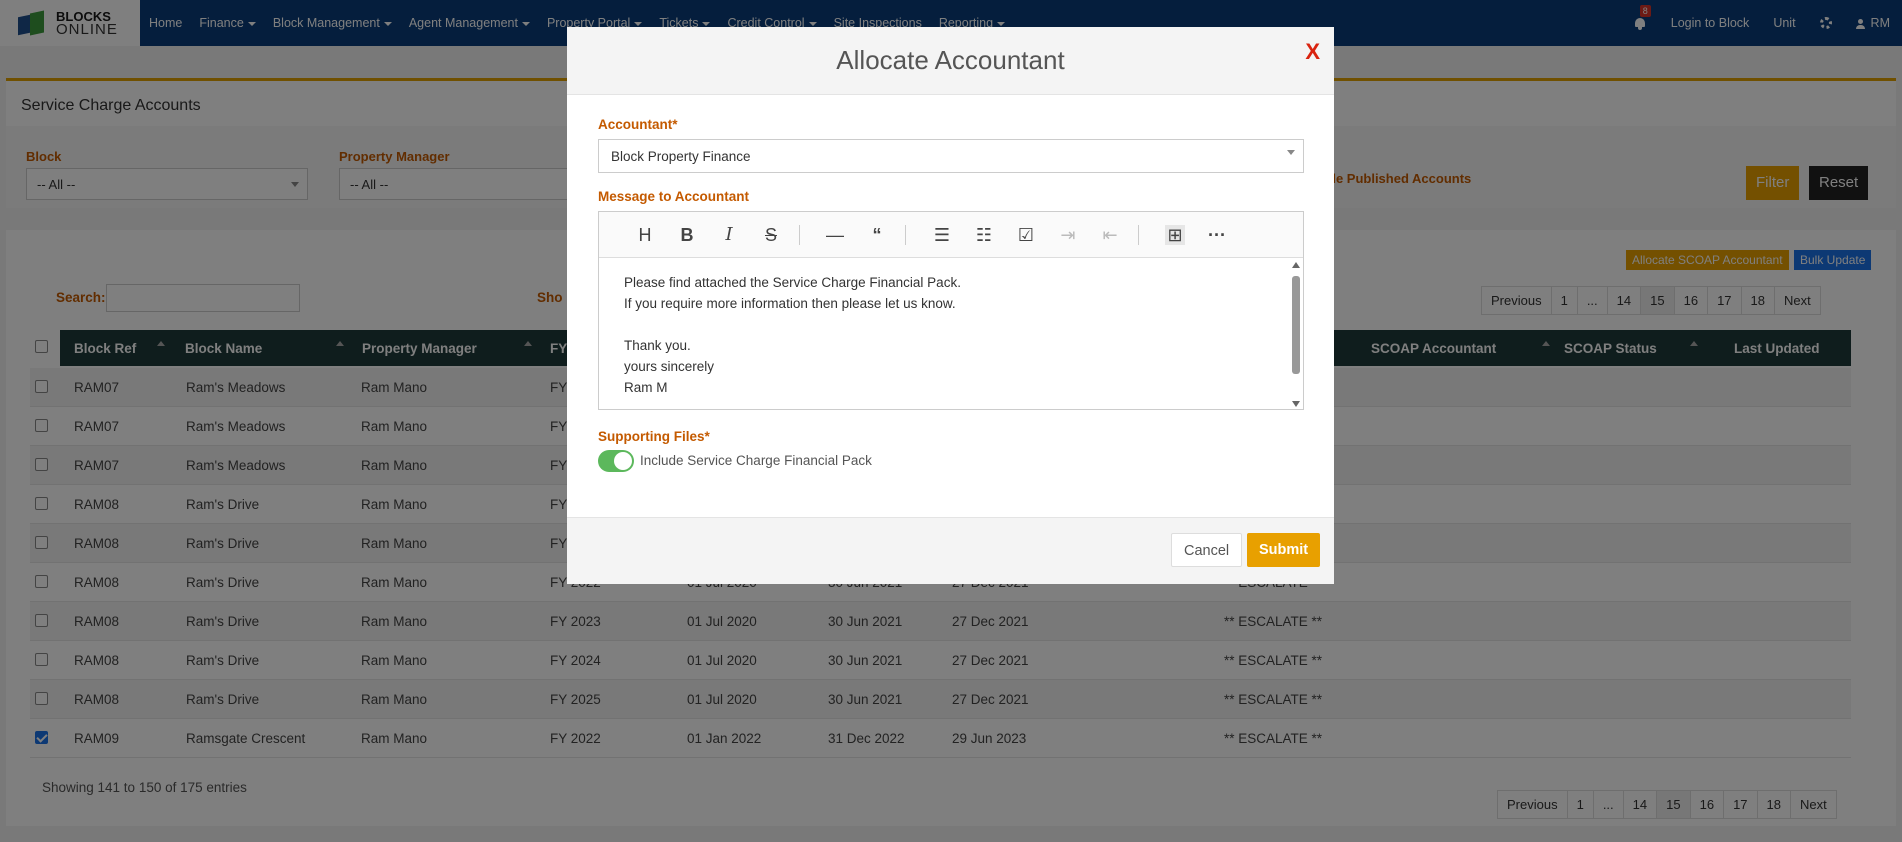 The height and width of the screenshot is (842, 1902). What do you see at coordinates (638, 124) in the screenshot?
I see `accountant-label: Accountant*` at bounding box center [638, 124].